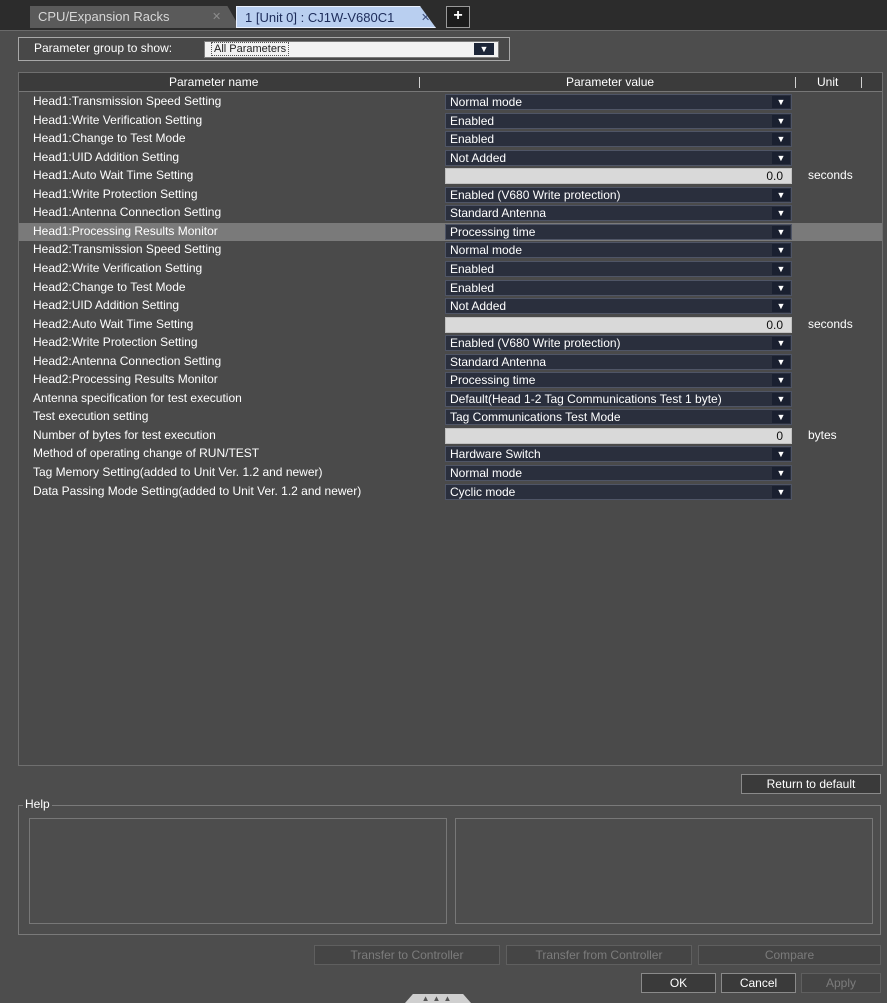 The width and height of the screenshot is (887, 1003). I want to click on cancel-button: Cancel, so click(758, 983).